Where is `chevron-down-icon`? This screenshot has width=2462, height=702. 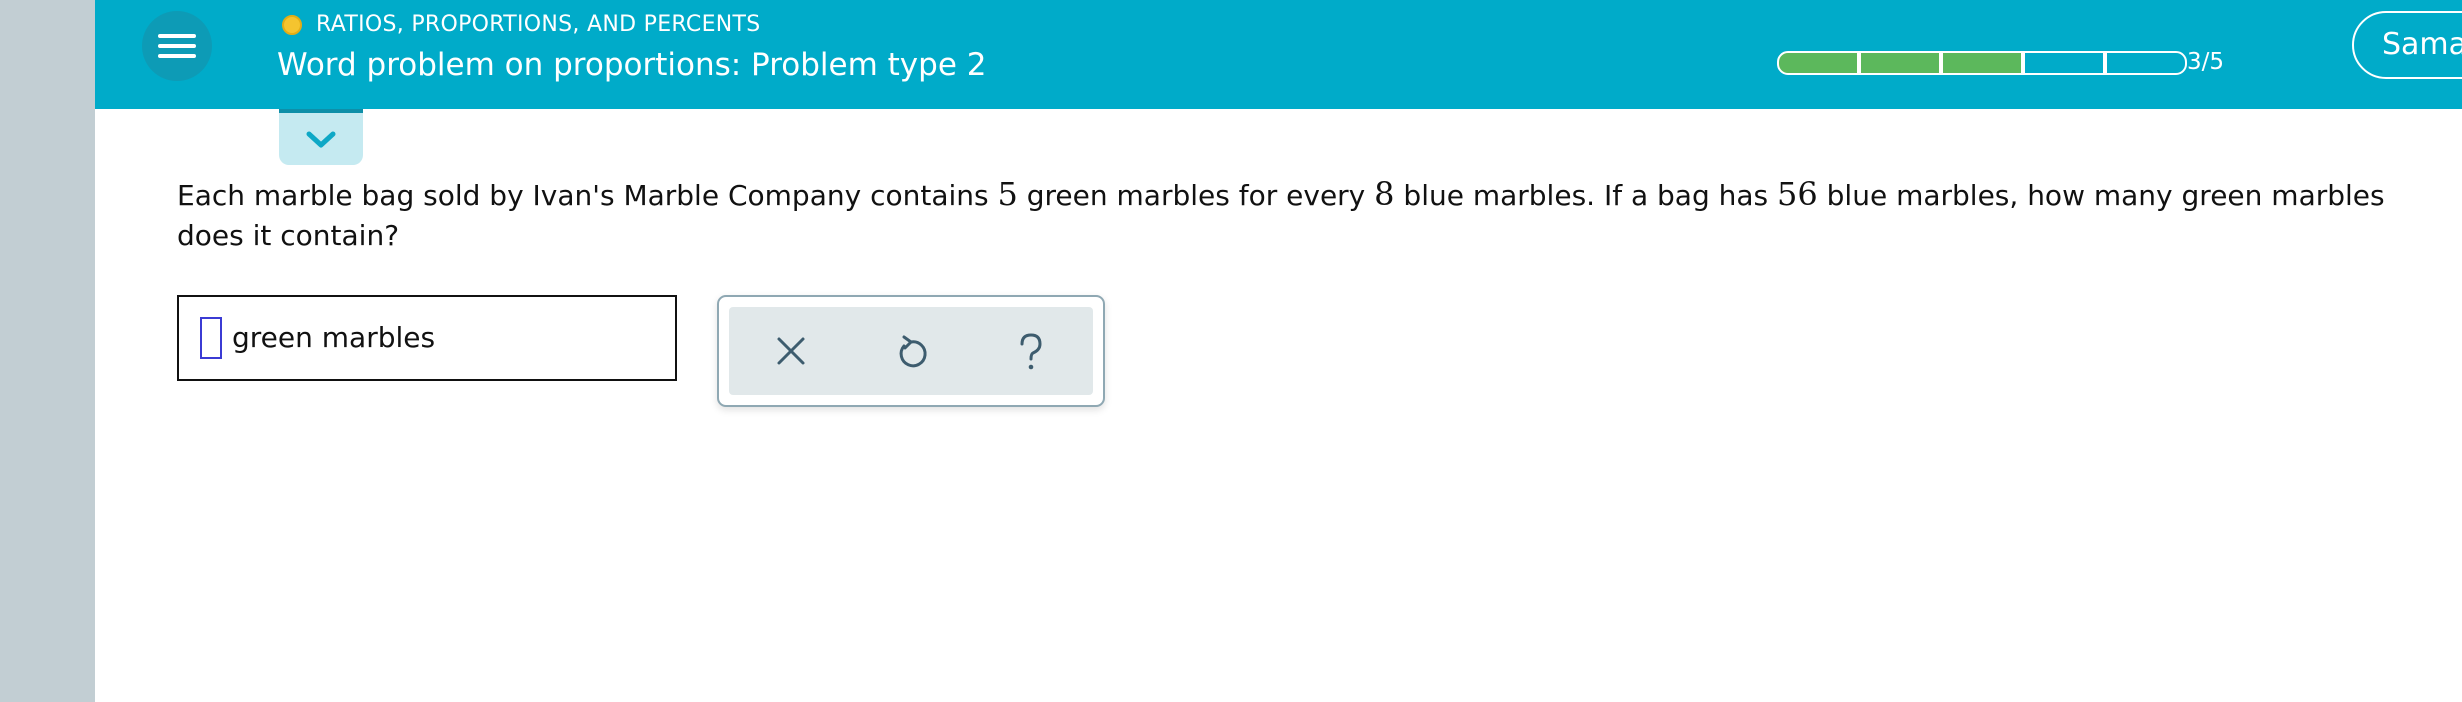 chevron-down-icon is located at coordinates (321, 139).